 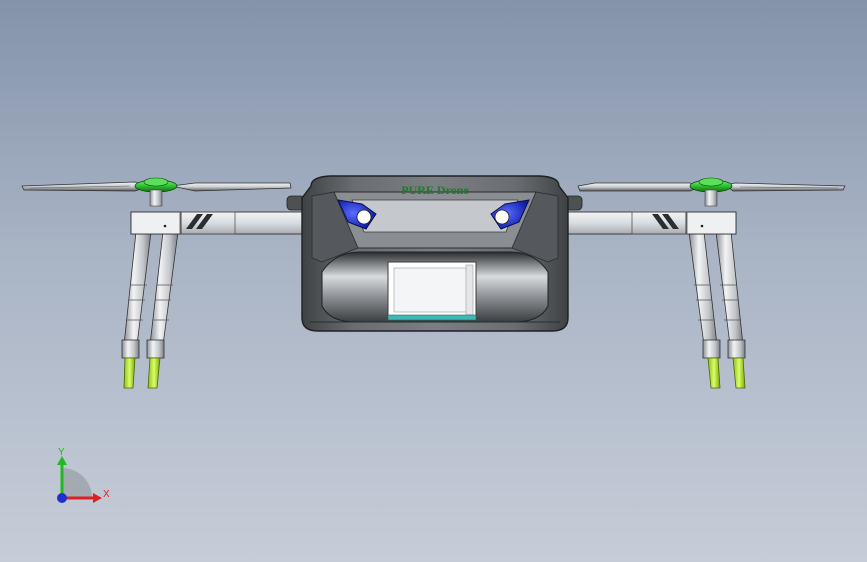 I want to click on right-landing-legs, so click(x=717, y=310).